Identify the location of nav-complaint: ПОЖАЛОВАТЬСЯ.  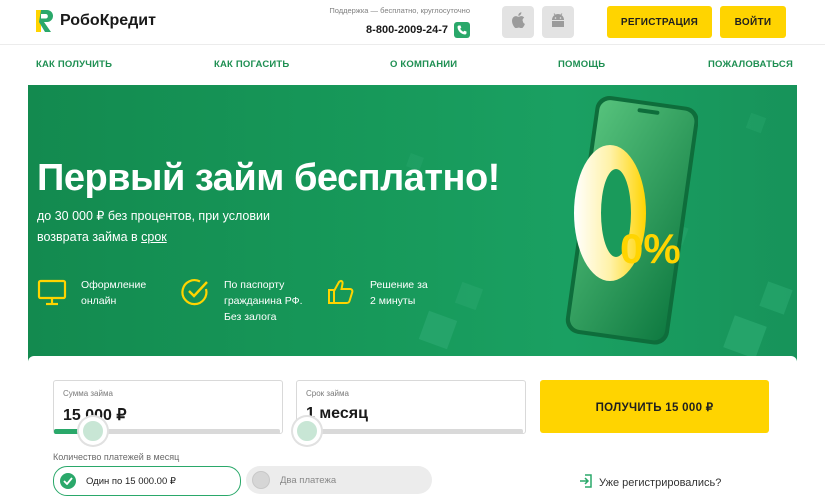
(750, 64).